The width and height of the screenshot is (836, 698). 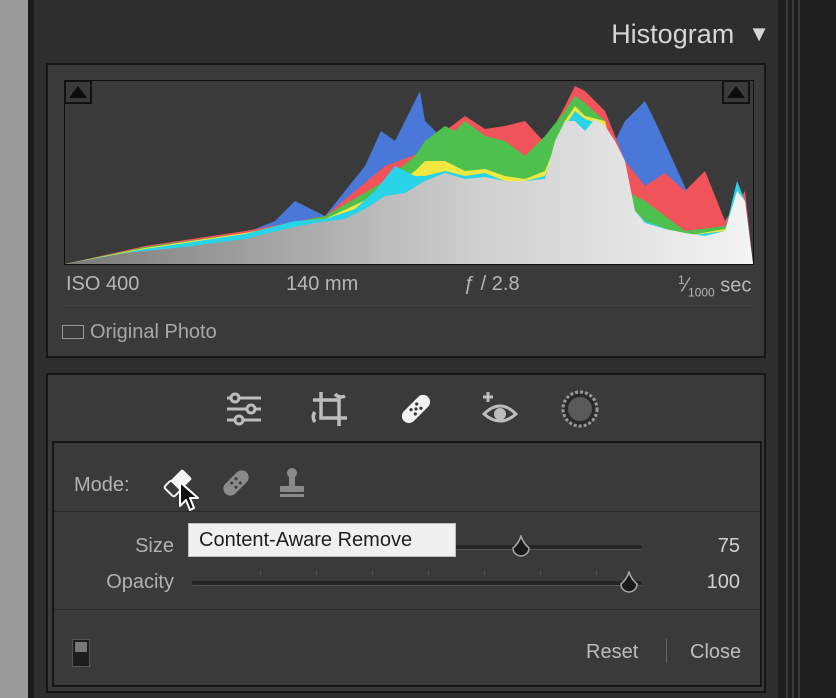 What do you see at coordinates (78, 92) in the screenshot?
I see `shadow-clipping-button` at bounding box center [78, 92].